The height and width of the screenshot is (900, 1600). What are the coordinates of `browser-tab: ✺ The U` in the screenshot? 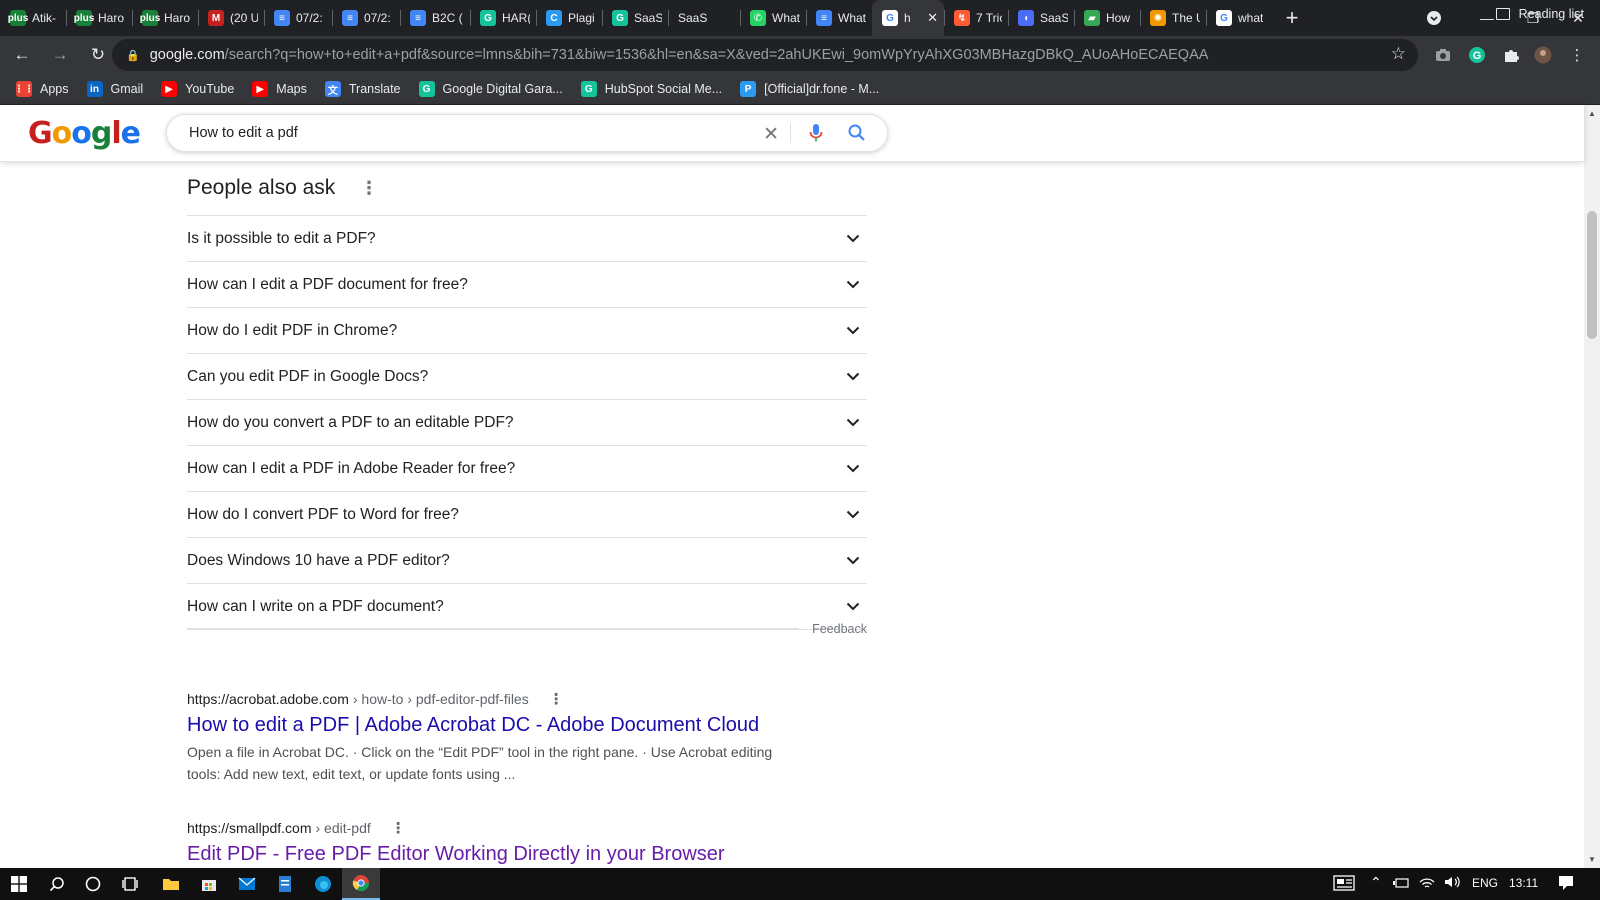 It's located at (1173, 18).